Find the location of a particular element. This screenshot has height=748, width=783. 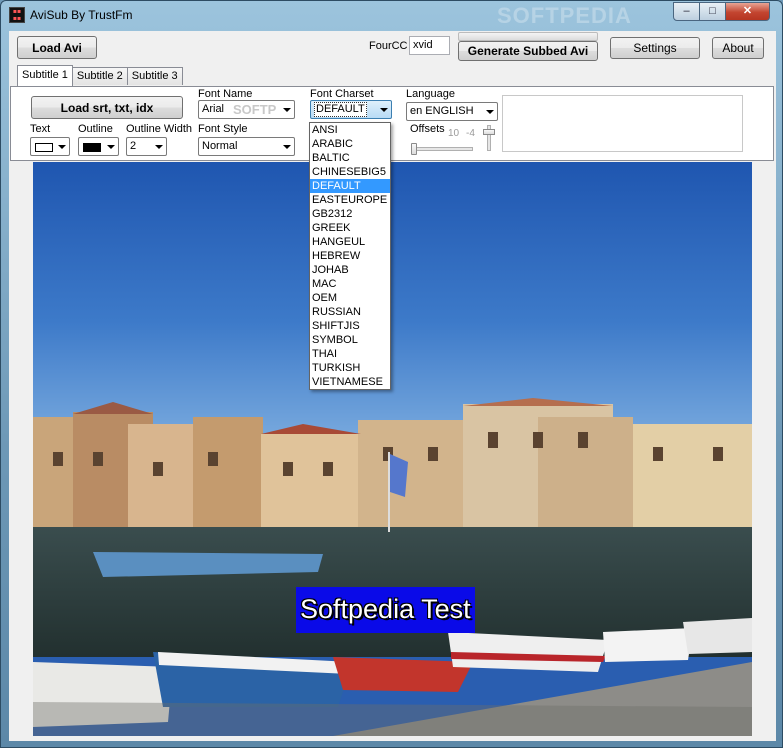

outline-width-label: Outline Width is located at coordinates (159, 129).